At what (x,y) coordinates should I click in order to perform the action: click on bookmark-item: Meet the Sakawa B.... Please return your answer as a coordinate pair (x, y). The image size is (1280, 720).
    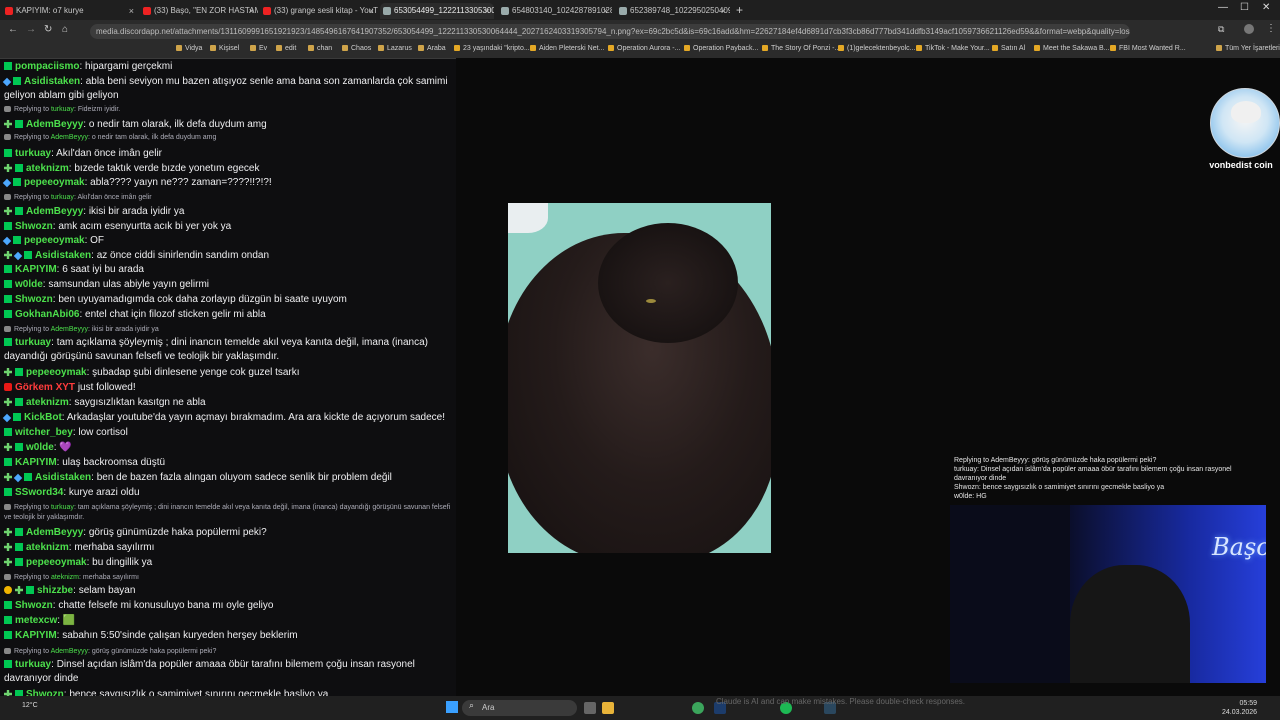
    Looking at the image, I should click on (1072, 49).